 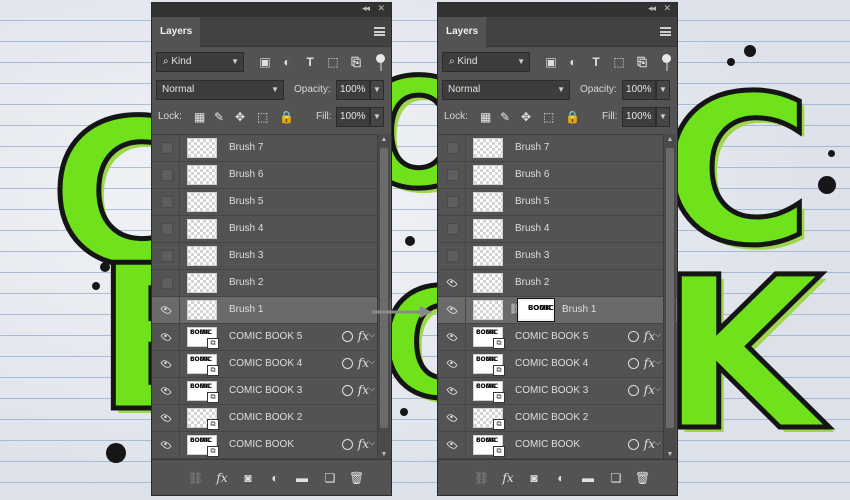 I want to click on opacity-slider-toggle: ▼, so click(x=377, y=90).